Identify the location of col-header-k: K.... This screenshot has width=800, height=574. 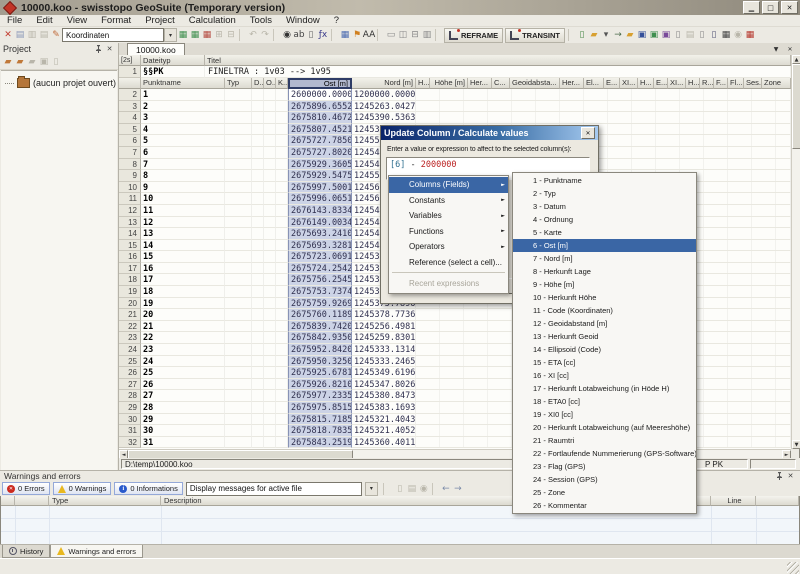
(282, 83).